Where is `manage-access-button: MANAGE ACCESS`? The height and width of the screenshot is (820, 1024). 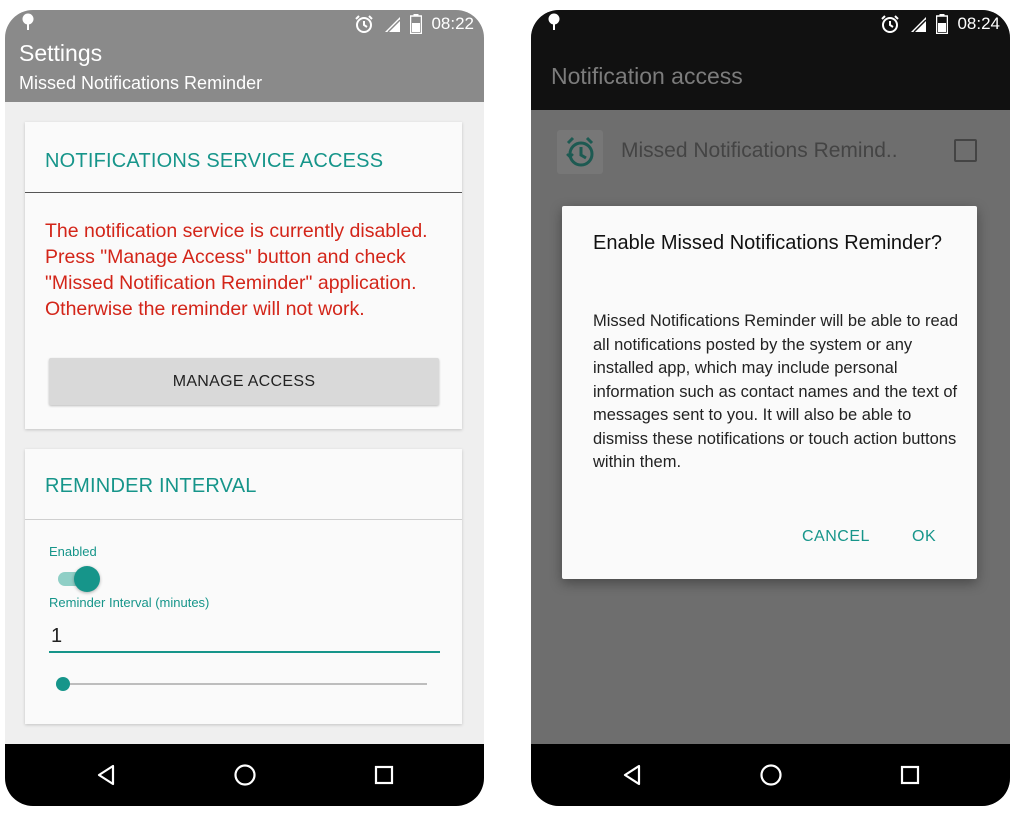 manage-access-button: MANAGE ACCESS is located at coordinates (244, 381).